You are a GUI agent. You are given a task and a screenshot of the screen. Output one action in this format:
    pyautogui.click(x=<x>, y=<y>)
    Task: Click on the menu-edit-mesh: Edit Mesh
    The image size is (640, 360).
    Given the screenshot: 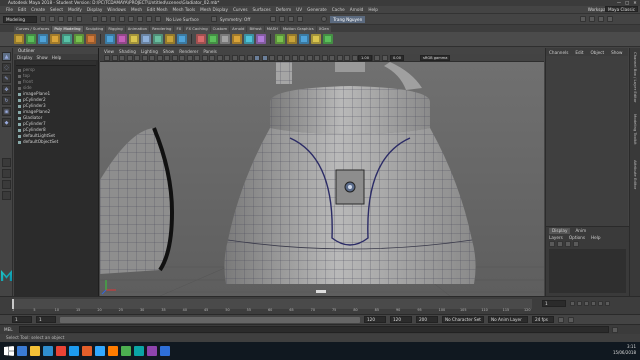 What is the action you would take?
    pyautogui.click(x=157, y=9)
    